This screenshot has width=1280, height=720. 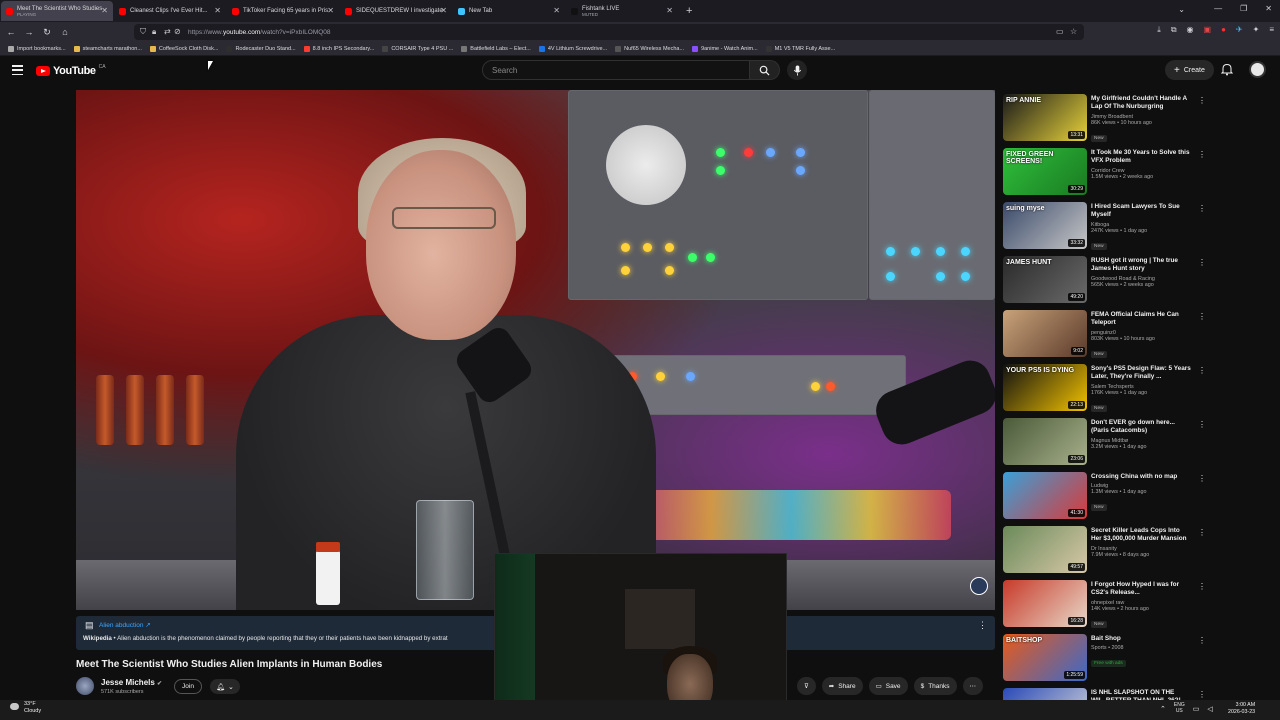 What do you see at coordinates (1073, 31) in the screenshot?
I see `bookmark-star-icon: ☆` at bounding box center [1073, 31].